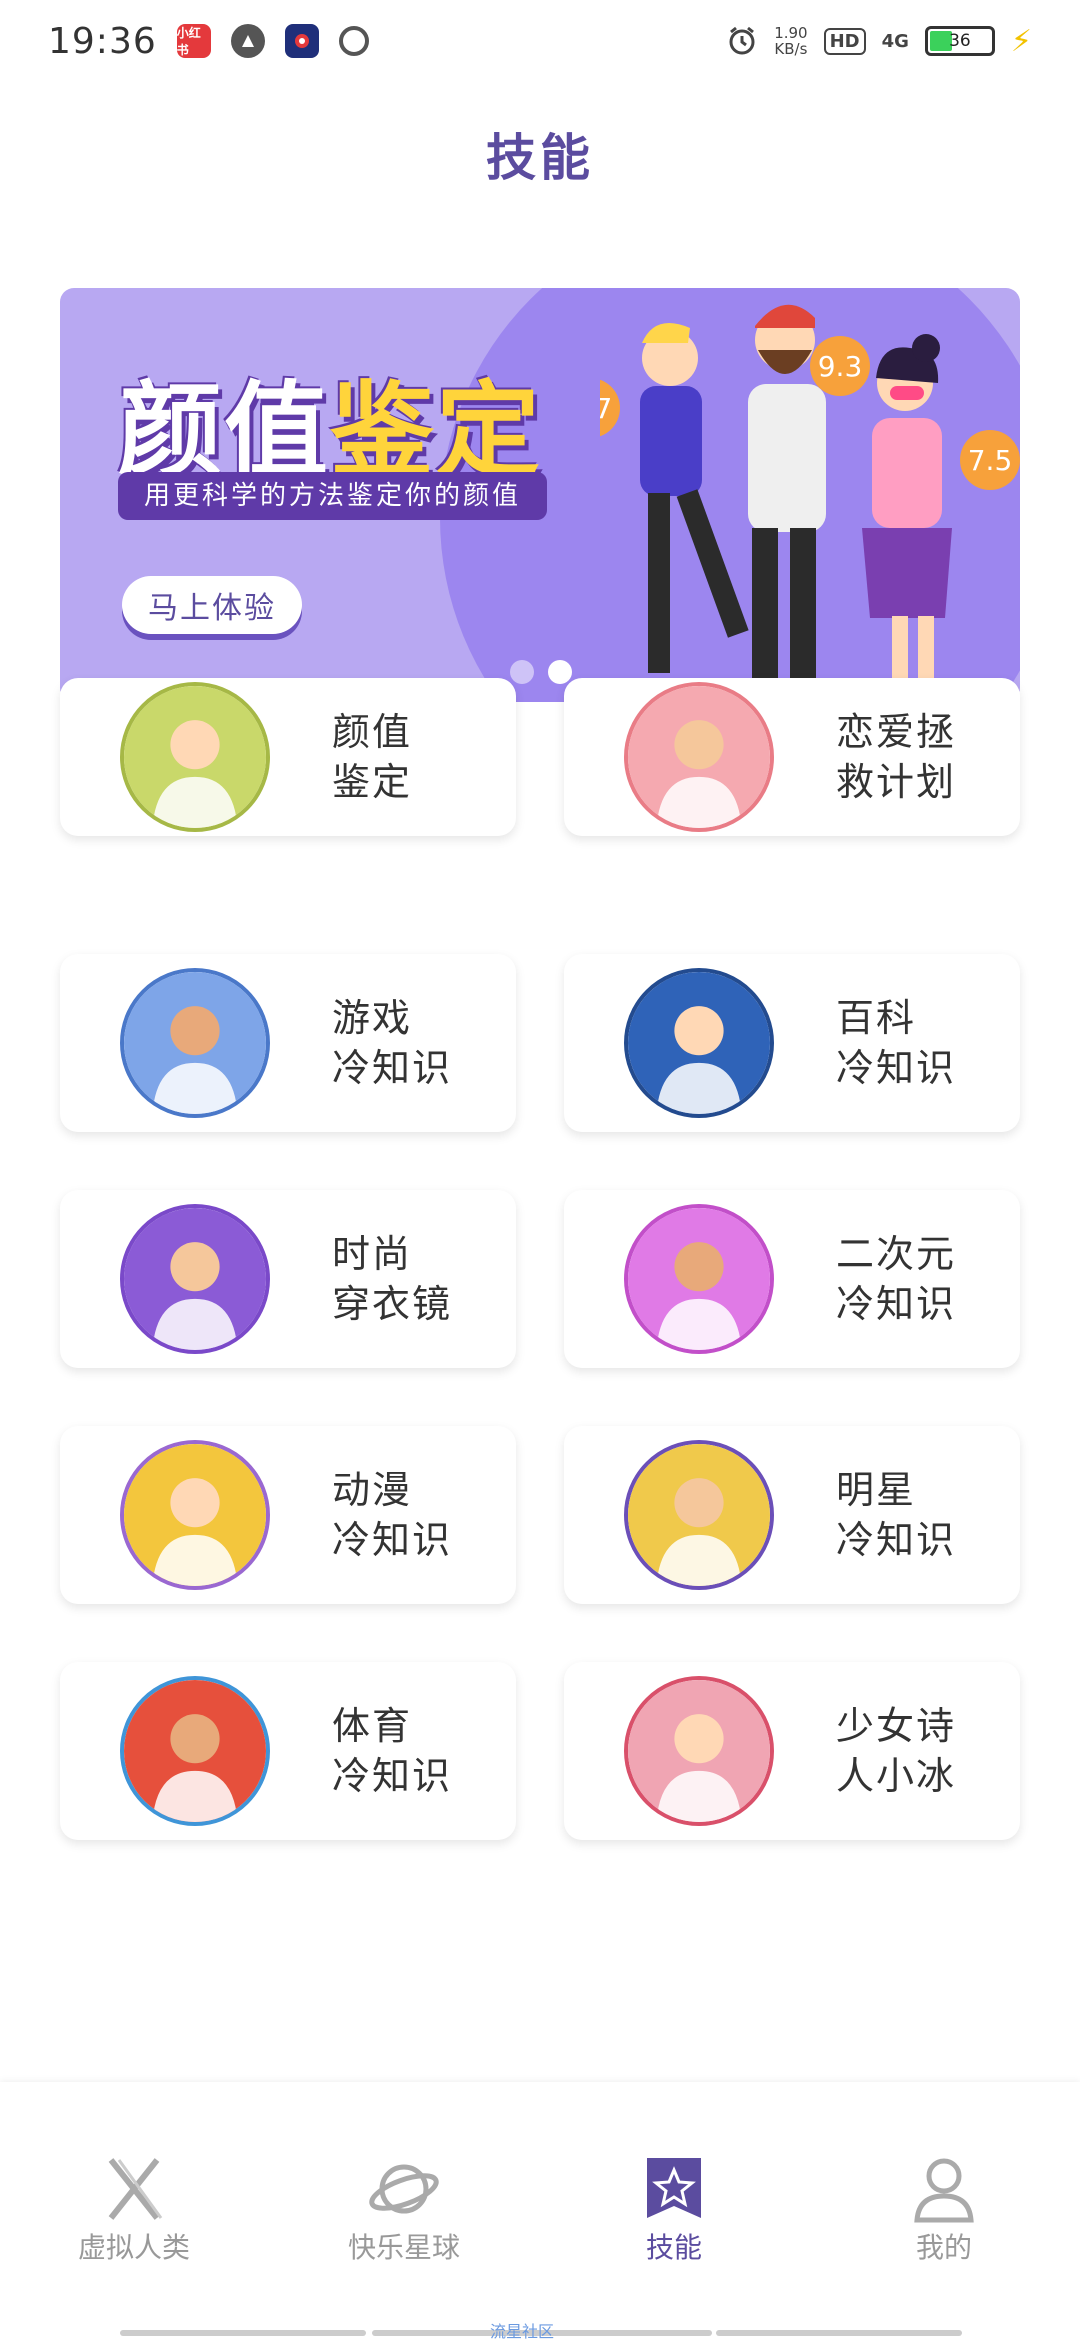 The height and width of the screenshot is (2340, 1080). I want to click on couple-kiss-icon, so click(699, 757).